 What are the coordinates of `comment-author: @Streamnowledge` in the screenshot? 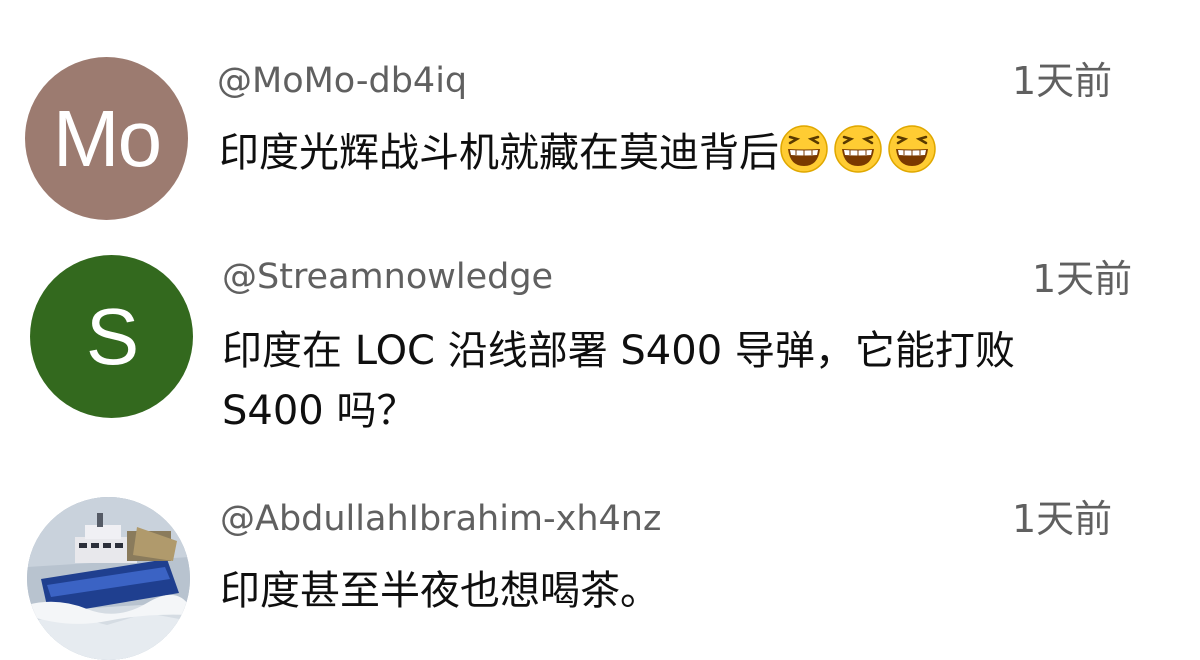 It's located at (387, 277).